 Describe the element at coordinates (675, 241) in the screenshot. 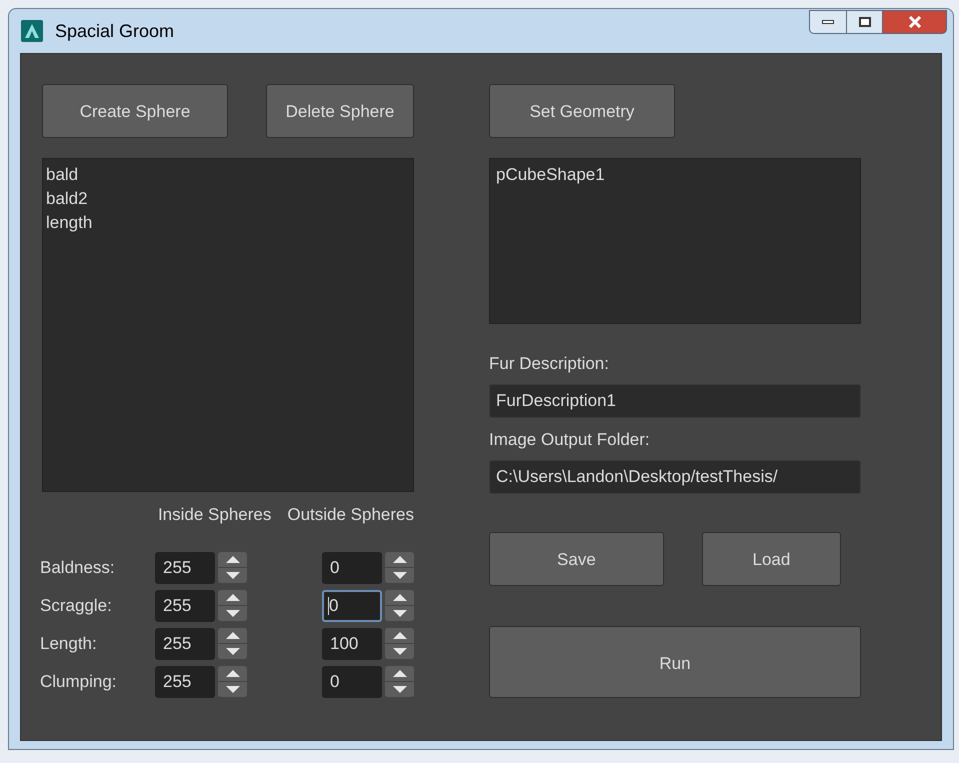

I see `geometry-list: pCubeShape1` at that location.